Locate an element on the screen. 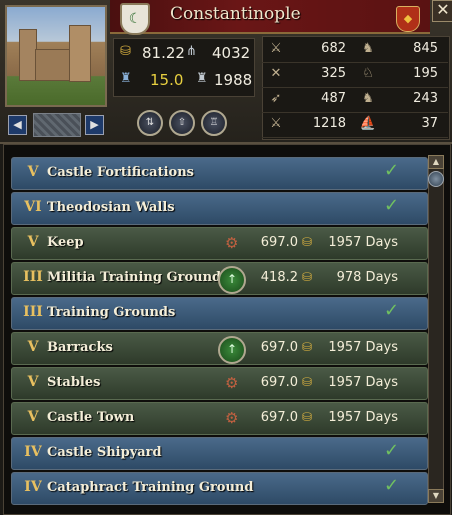  building-list-scrollbar is located at coordinates (436, 329).